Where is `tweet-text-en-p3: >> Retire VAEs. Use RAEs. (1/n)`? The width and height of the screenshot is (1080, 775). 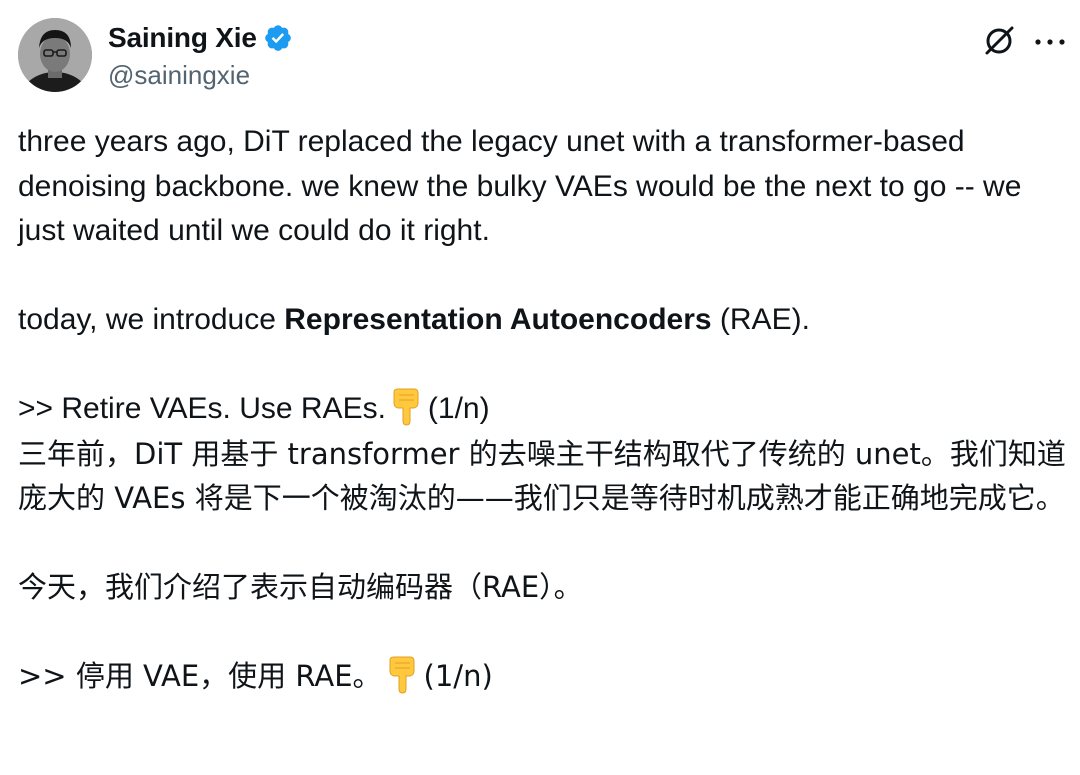
tweet-text-en-p3: >> Retire VAEs. Use RAEs. (1/n) is located at coordinates (542, 409).